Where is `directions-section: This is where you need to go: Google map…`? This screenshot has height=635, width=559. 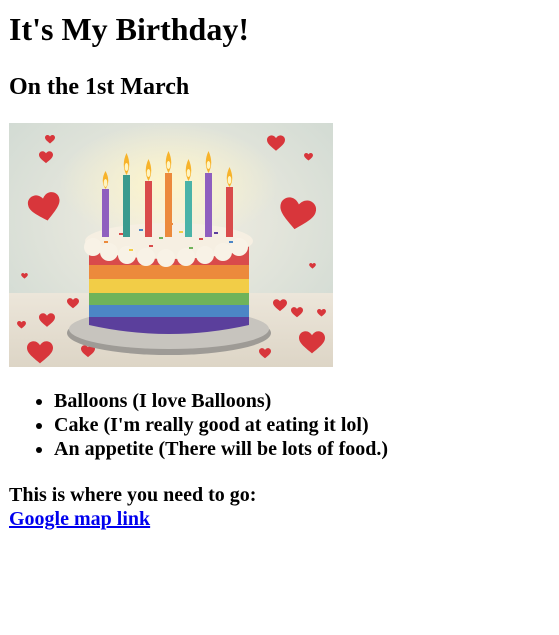
directions-section: This is where you need to go: Google map… is located at coordinates (284, 507).